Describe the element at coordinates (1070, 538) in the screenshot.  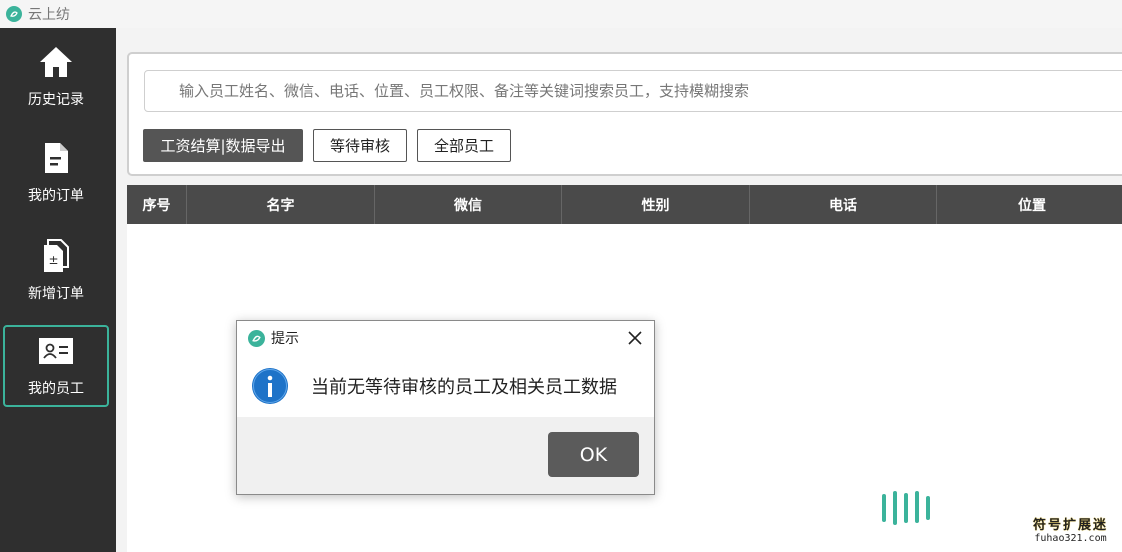
I see `watermark-url: fuhao321.com` at that location.